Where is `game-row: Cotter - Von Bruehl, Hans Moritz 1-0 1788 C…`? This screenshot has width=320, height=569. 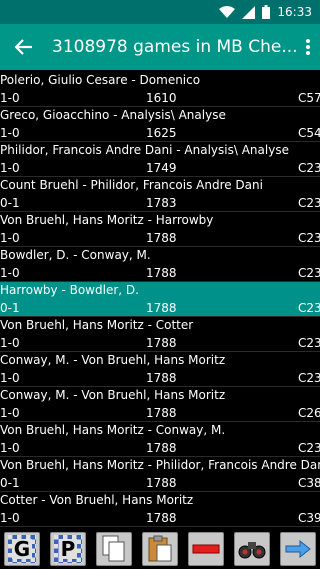 game-row: Cotter - Von Bruehl, Hans Moritz 1-0 1788 C… is located at coordinates (160, 509).